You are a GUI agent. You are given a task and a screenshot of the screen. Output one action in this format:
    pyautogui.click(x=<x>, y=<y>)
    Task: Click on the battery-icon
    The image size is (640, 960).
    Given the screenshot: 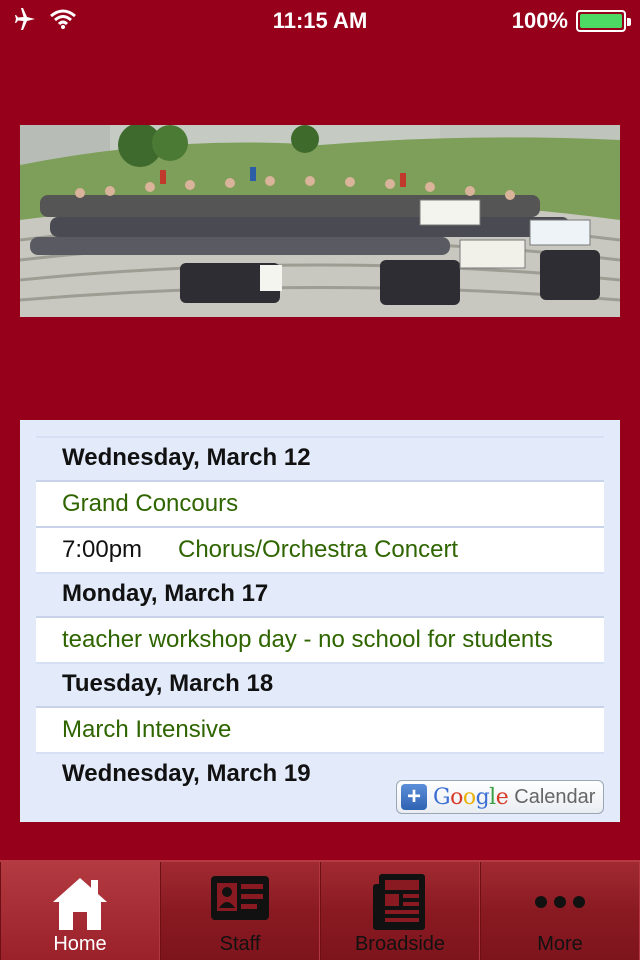 What is the action you would take?
    pyautogui.click(x=603, y=21)
    